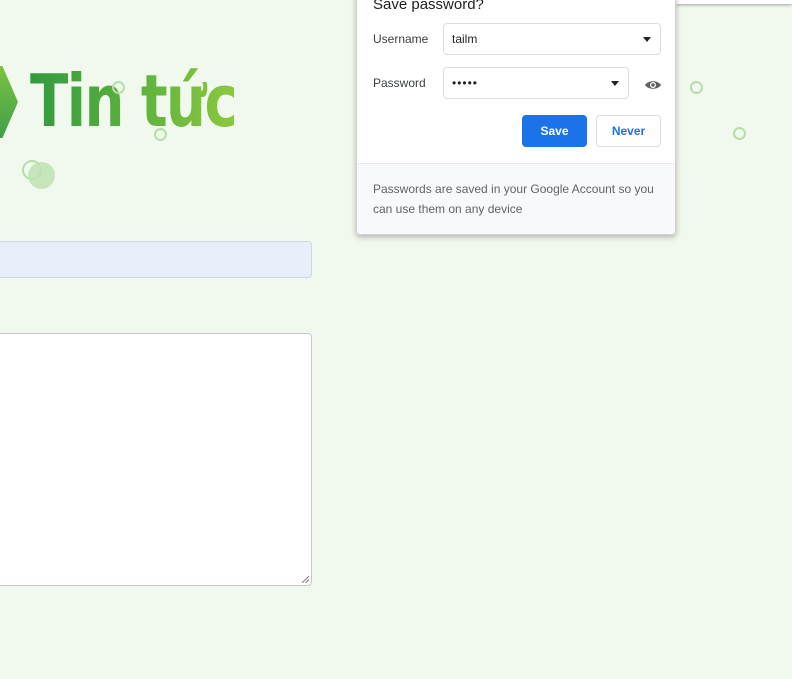 This screenshot has width=792, height=679. What do you see at coordinates (156, 459) in the screenshot?
I see `message-textarea` at bounding box center [156, 459].